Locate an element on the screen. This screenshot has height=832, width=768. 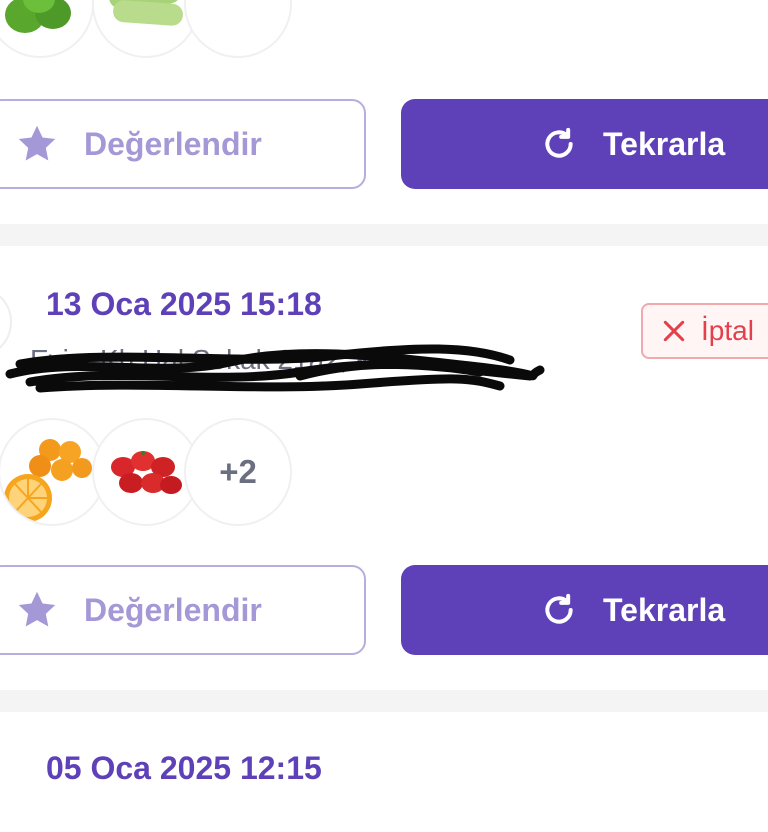
close-icon is located at coordinates (674, 331).